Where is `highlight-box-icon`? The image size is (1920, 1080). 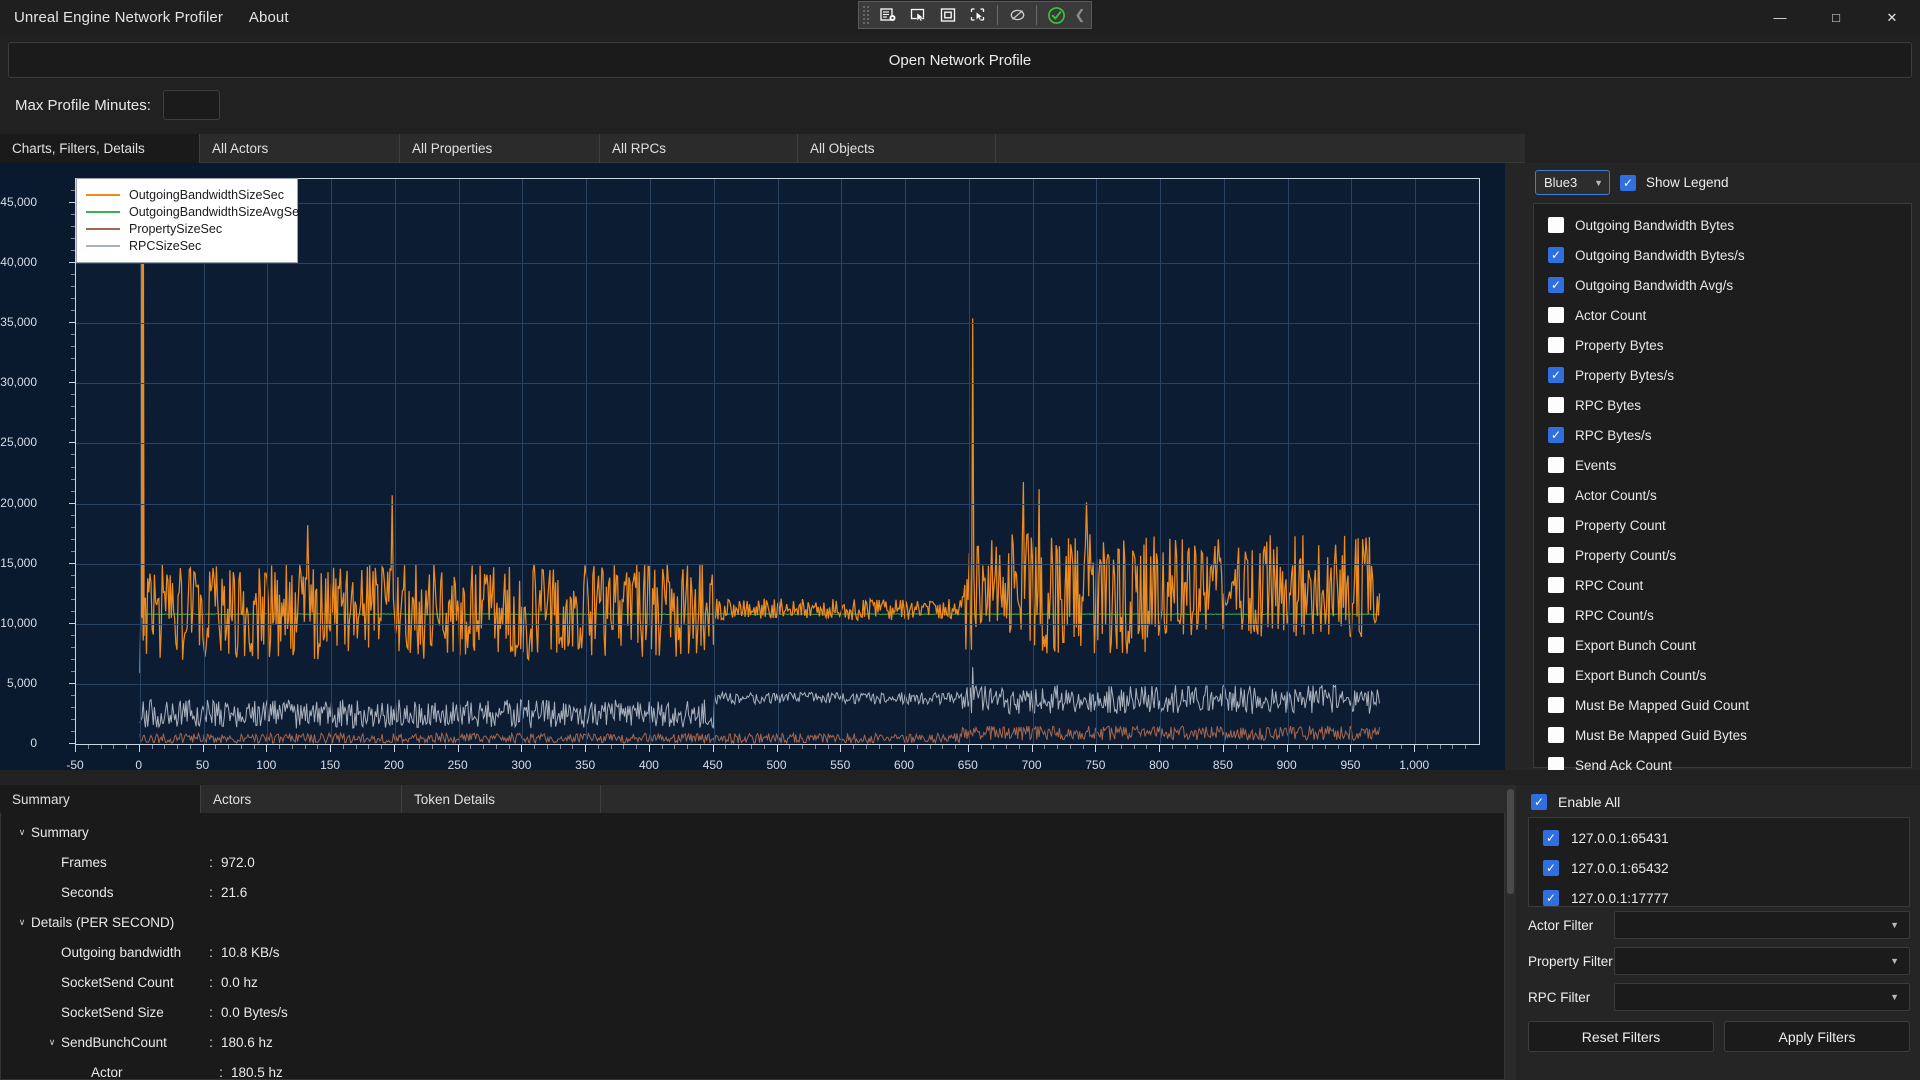 highlight-box-icon is located at coordinates (948, 15).